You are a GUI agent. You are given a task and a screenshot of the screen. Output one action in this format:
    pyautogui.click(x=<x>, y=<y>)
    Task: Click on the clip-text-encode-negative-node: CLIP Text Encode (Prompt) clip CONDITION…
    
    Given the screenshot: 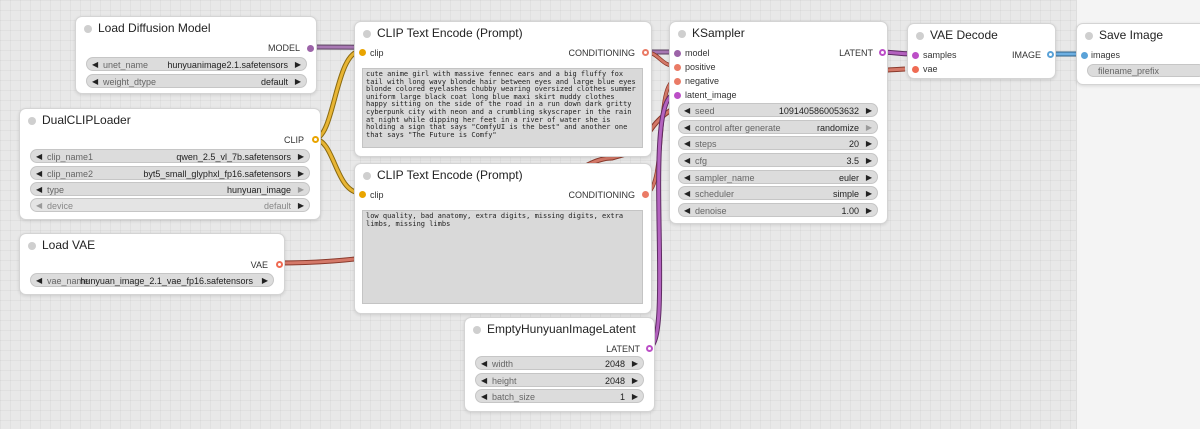 What is the action you would take?
    pyautogui.click(x=503, y=238)
    